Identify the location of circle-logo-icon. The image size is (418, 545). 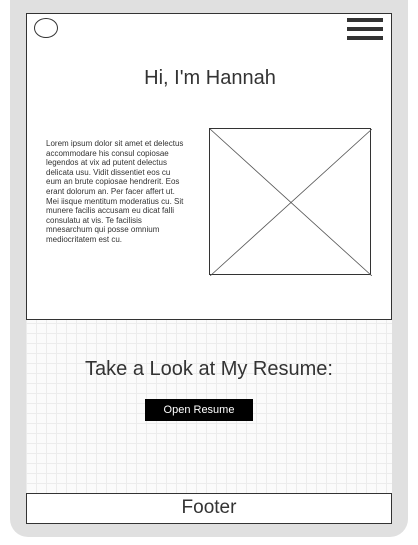
(46, 28).